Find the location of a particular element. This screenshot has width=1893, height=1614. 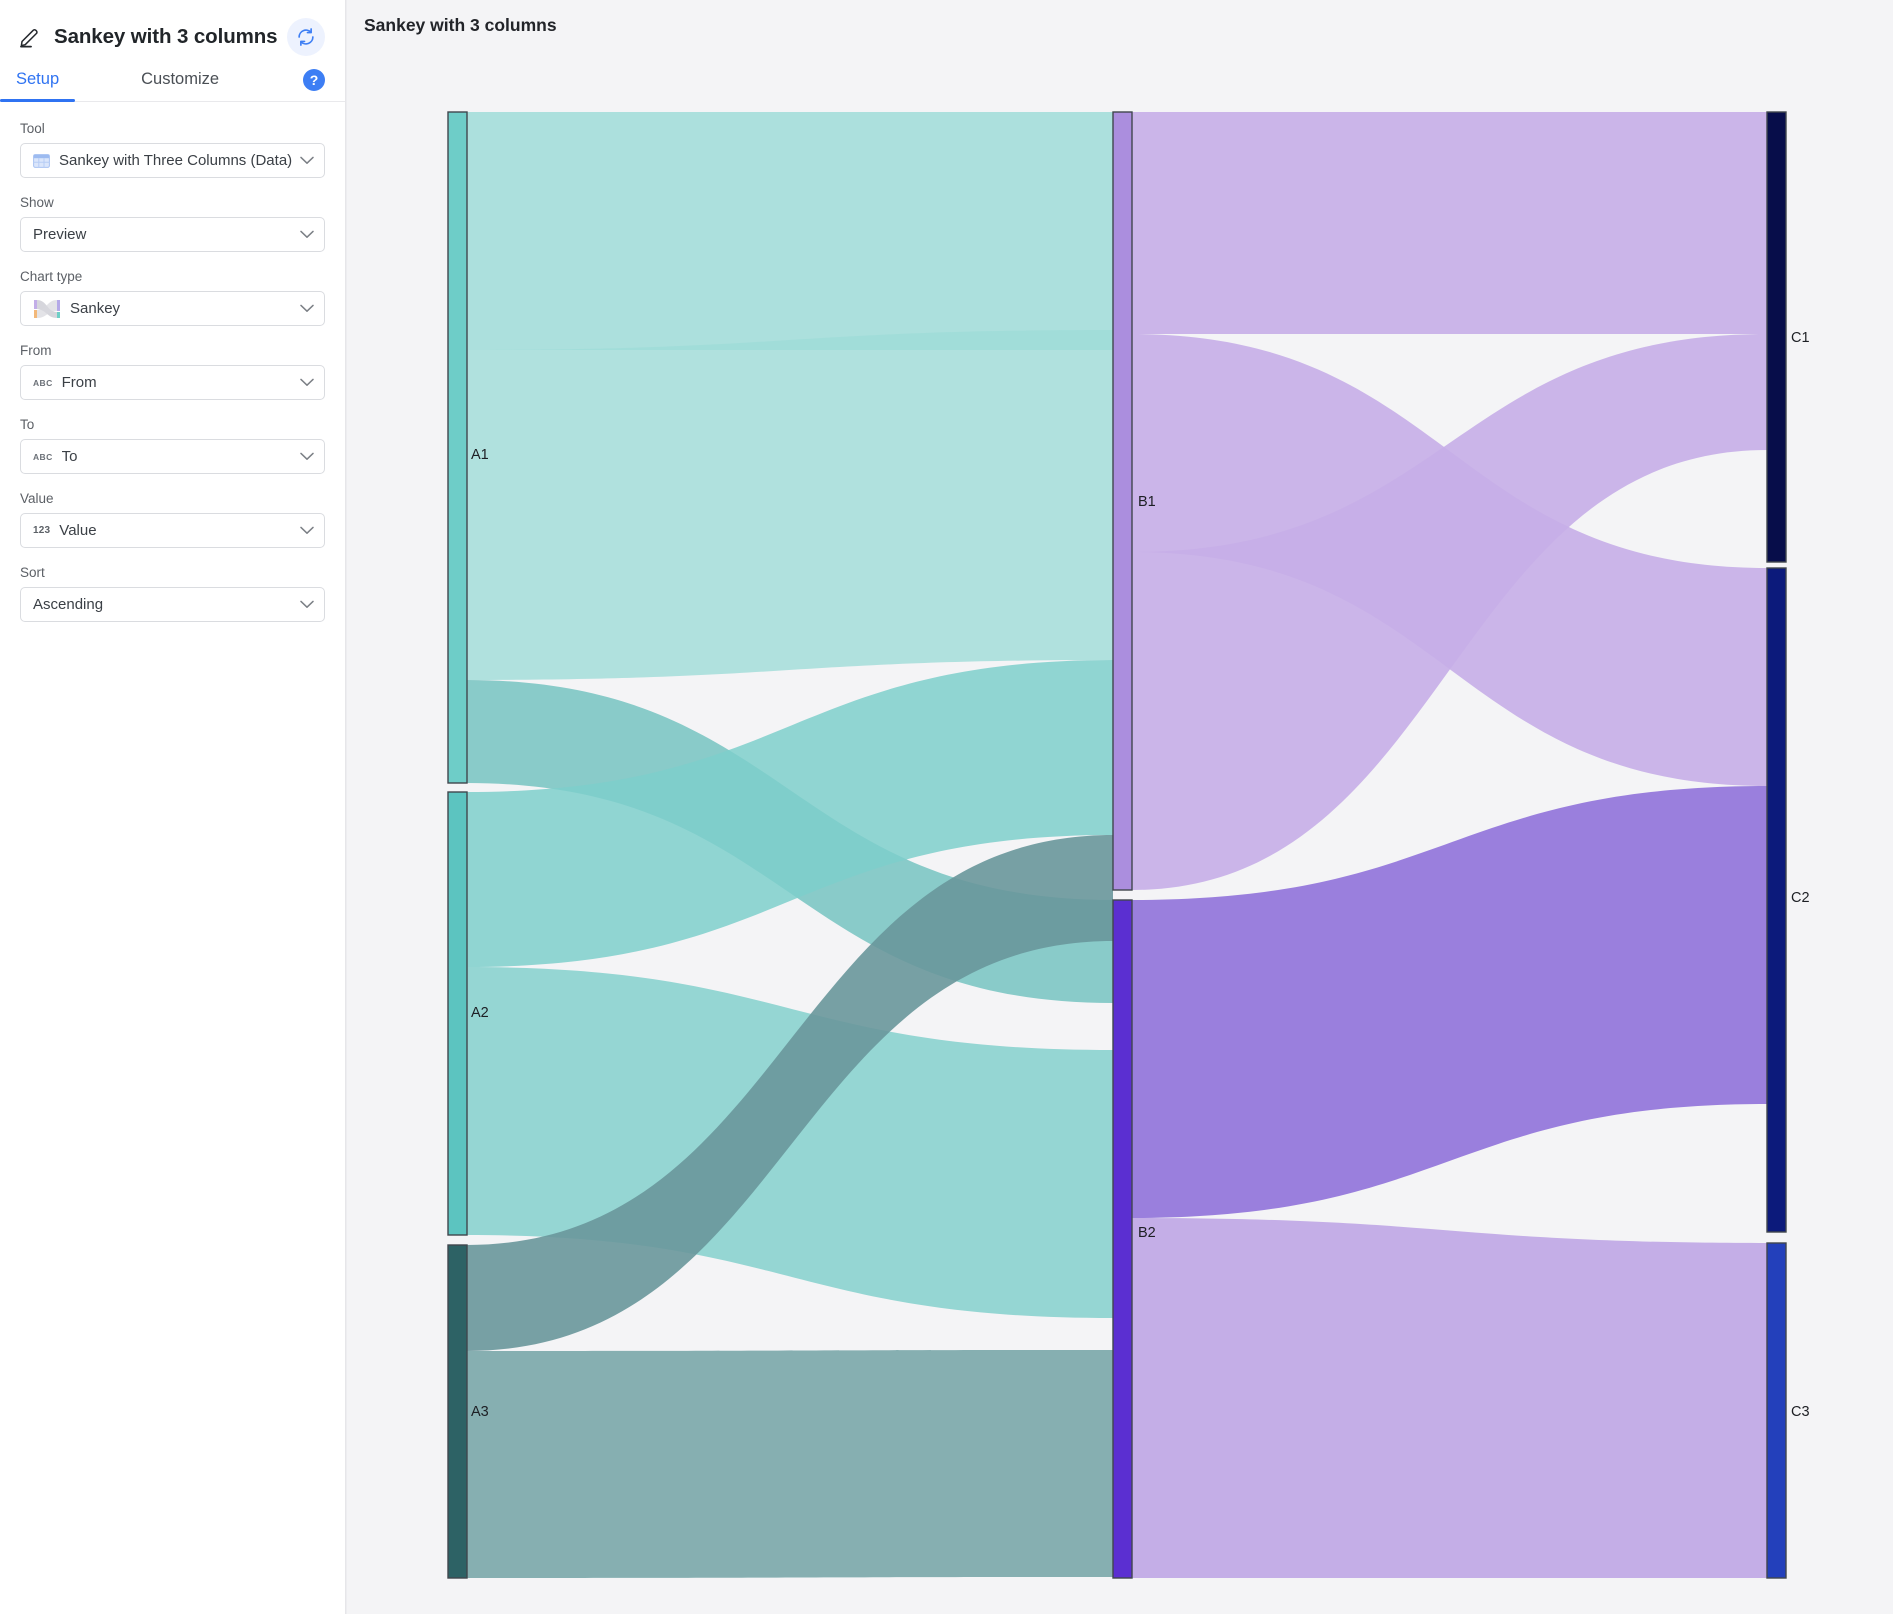

sankey-node-a1 is located at coordinates (457, 447).